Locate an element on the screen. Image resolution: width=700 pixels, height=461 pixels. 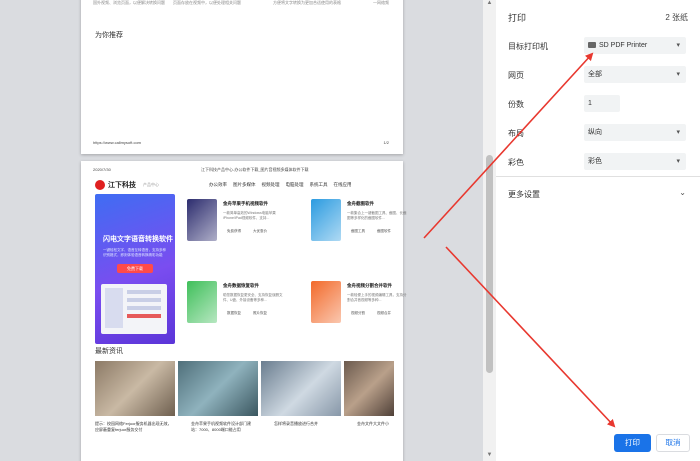
copies-input: 1 is located at coordinates (602, 103).